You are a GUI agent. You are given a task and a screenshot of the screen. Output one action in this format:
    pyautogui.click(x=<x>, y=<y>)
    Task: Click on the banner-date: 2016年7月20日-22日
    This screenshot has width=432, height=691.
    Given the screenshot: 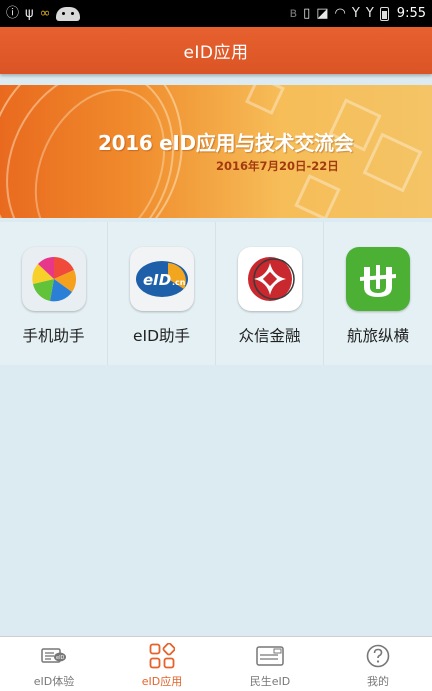 What is the action you would take?
    pyautogui.click(x=277, y=166)
    